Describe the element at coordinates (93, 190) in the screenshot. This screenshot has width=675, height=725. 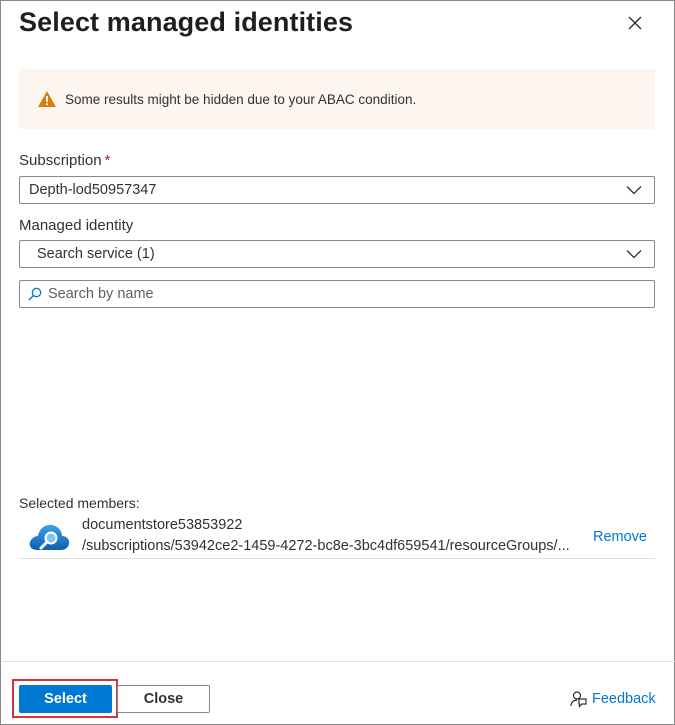
I see `subscription-value: Depth-lod50957347` at that location.